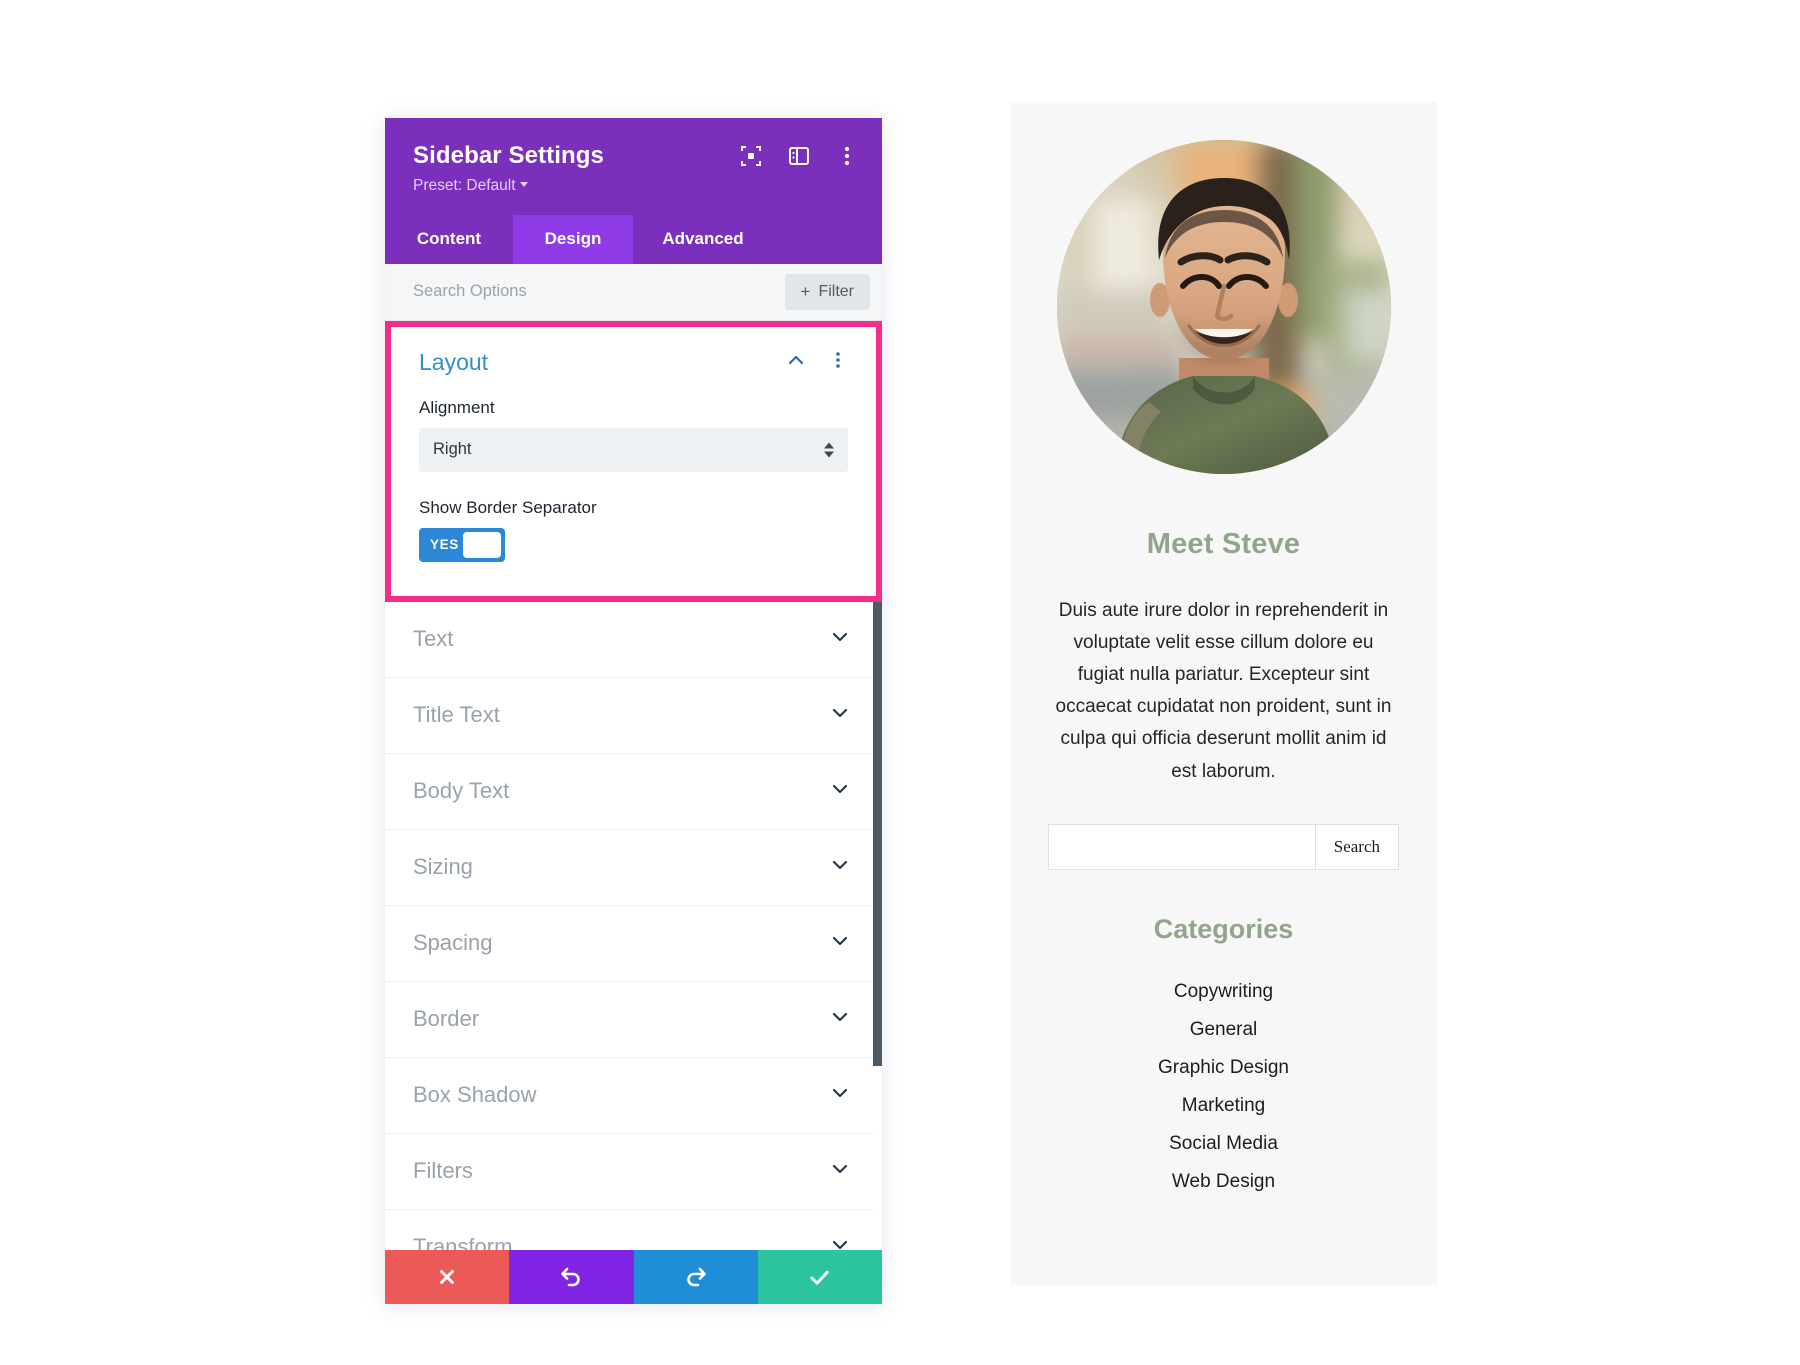 Image resolution: width=1800 pixels, height=1365 pixels. What do you see at coordinates (1181, 846) in the screenshot?
I see `preview-search-input` at bounding box center [1181, 846].